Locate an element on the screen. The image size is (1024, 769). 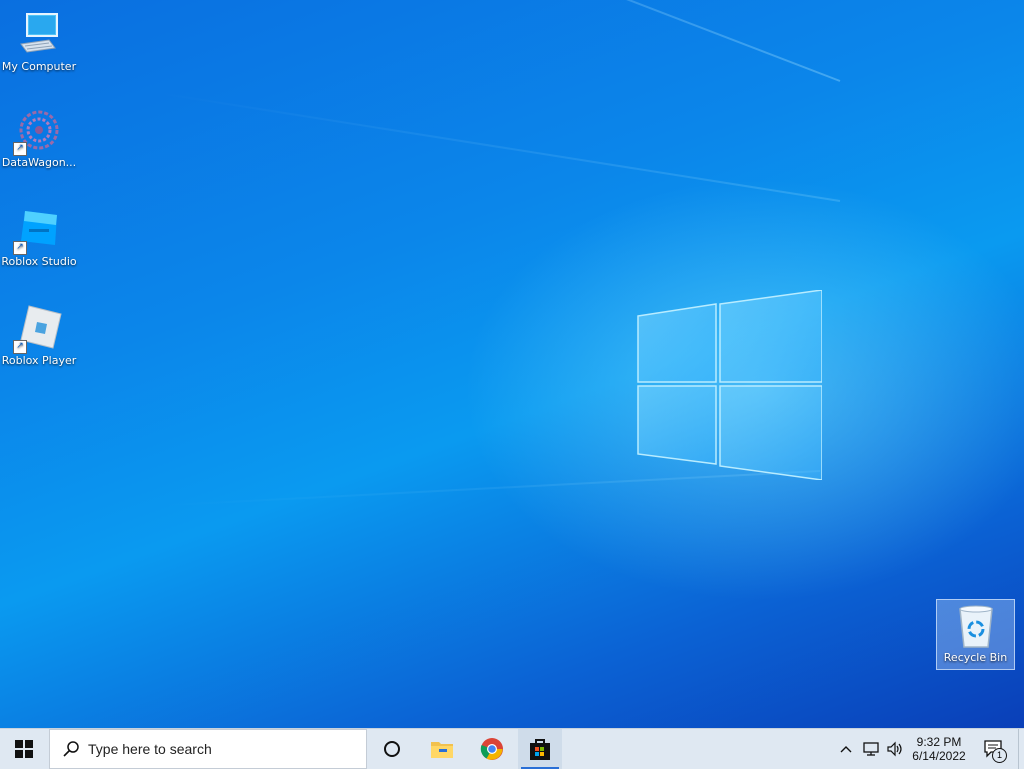
chrome-button is located at coordinates (492, 749).